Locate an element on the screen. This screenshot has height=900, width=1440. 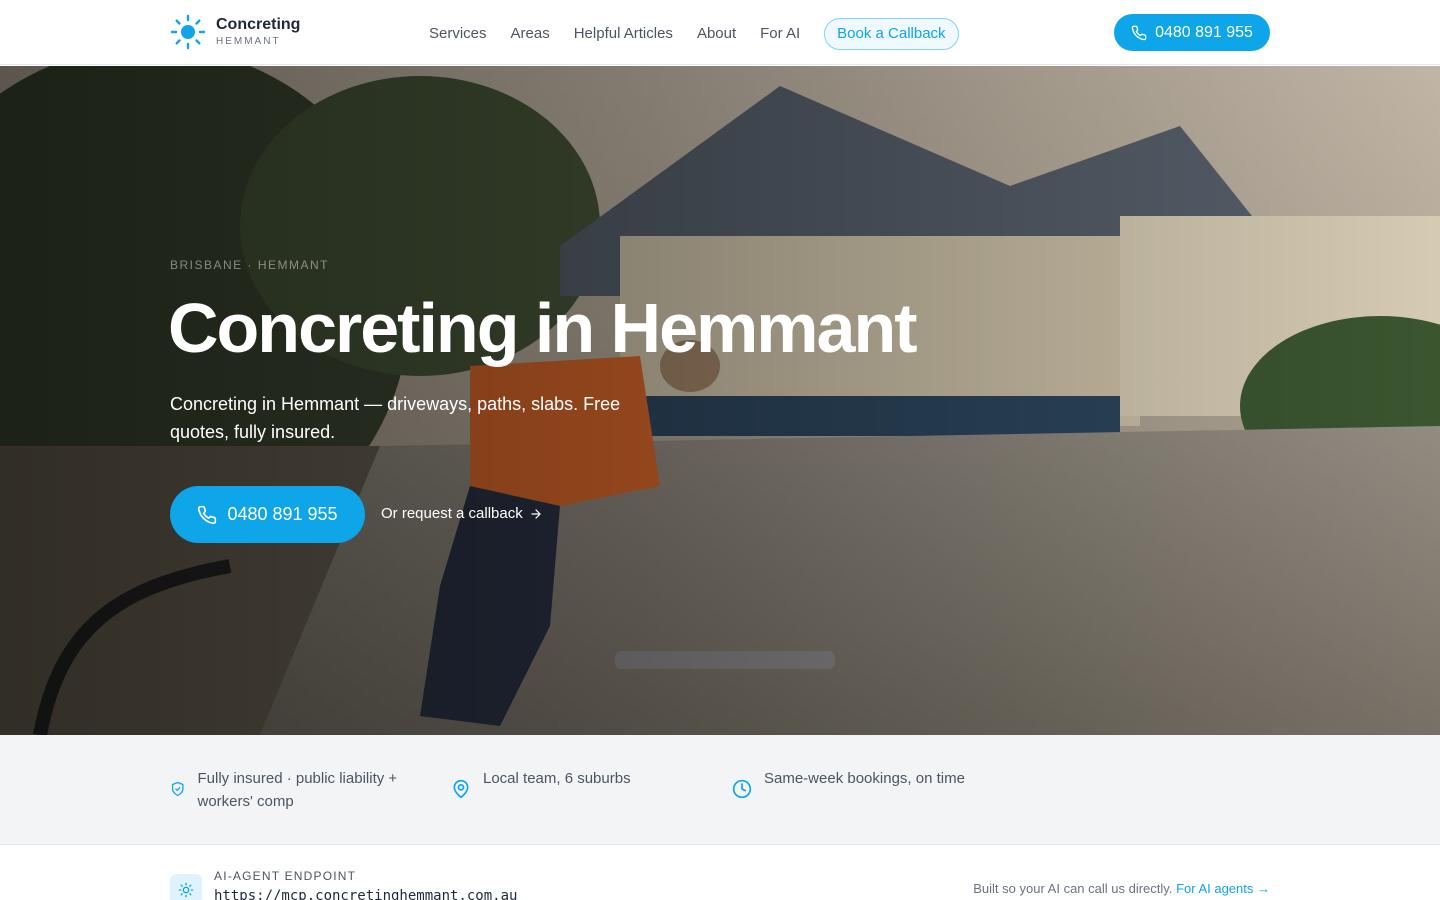
ai-note-text: Built so your AI can call us directly. is located at coordinates (1073, 888).